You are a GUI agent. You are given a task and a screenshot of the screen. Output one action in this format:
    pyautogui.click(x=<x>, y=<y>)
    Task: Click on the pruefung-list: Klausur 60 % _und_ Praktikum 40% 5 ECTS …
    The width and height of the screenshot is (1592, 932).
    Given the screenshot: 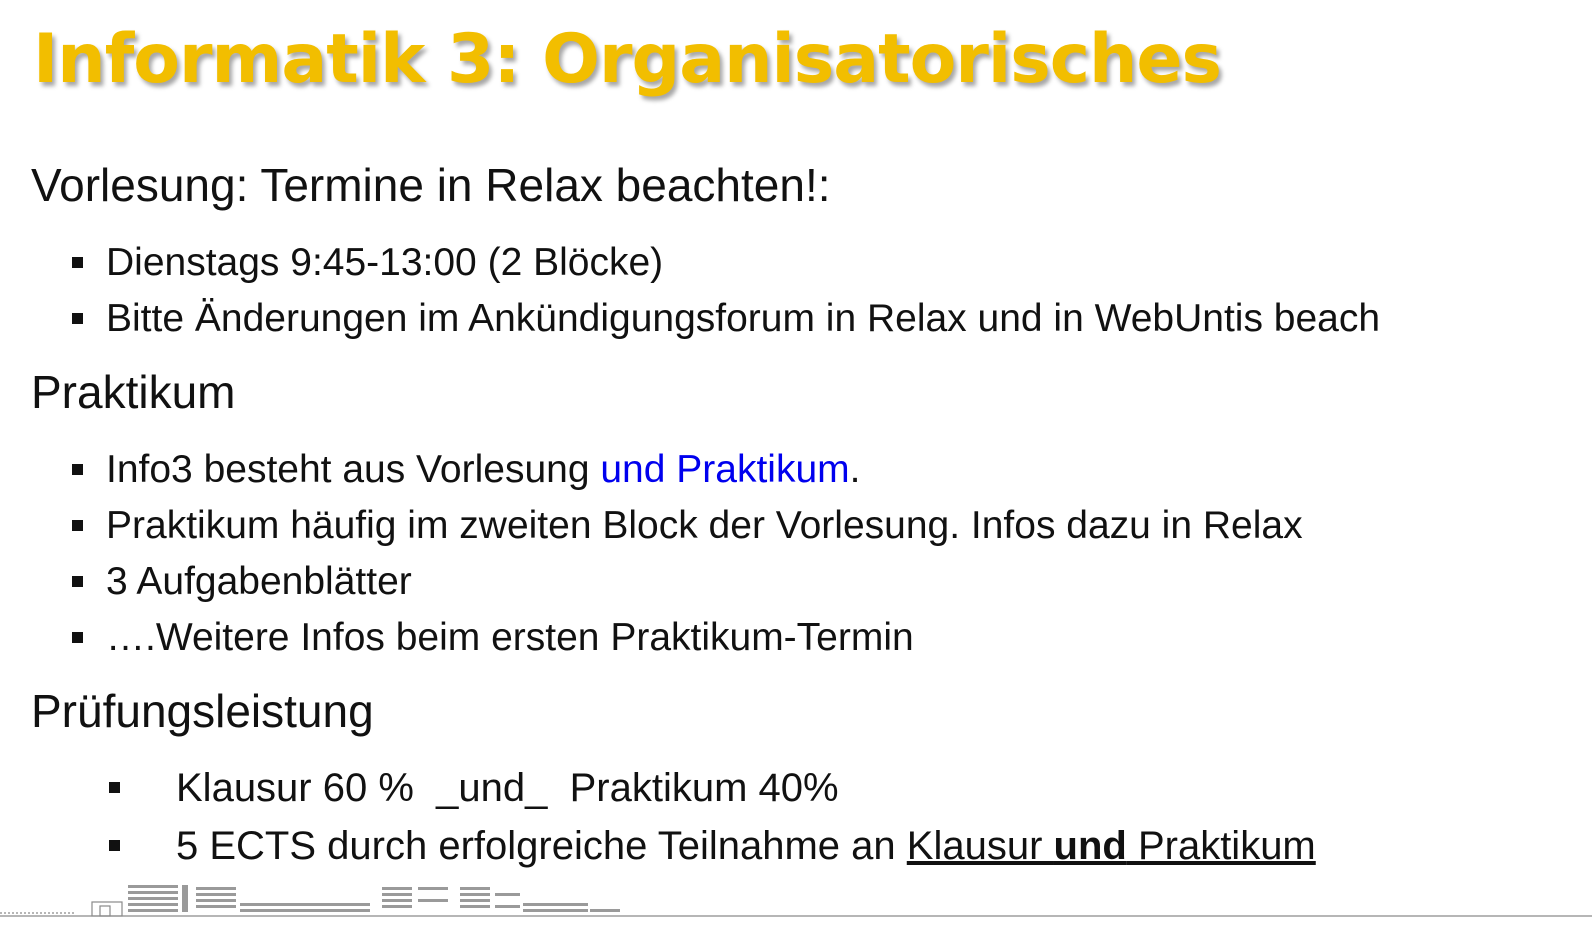 What is the action you would take?
    pyautogui.click(x=658, y=817)
    